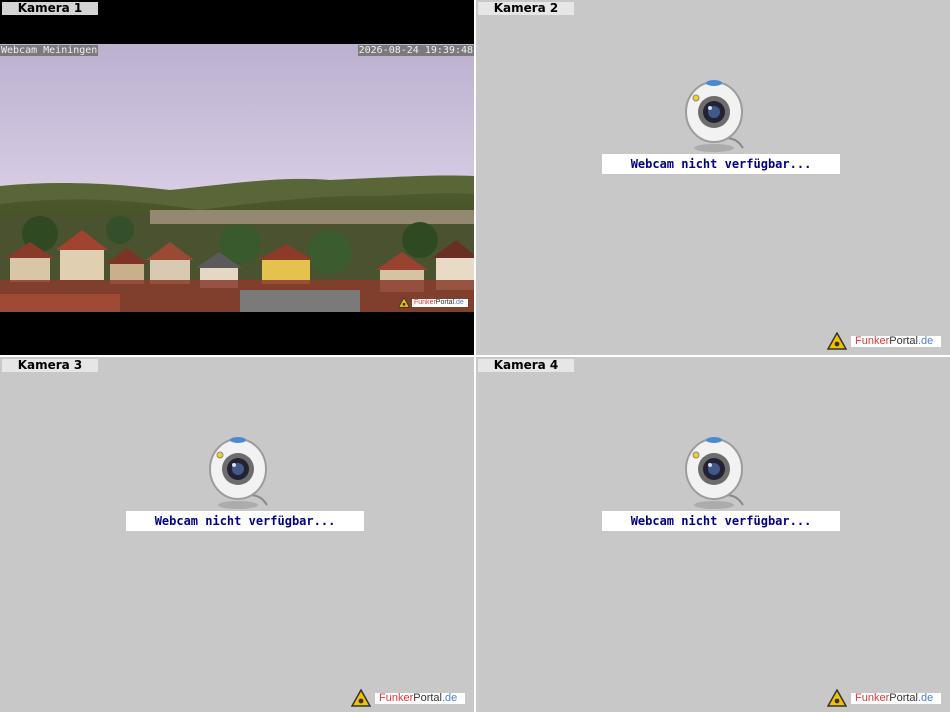 Image resolution: width=950 pixels, height=713 pixels. I want to click on funkerportal-watermark: FunkerPortal.de, so click(434, 302).